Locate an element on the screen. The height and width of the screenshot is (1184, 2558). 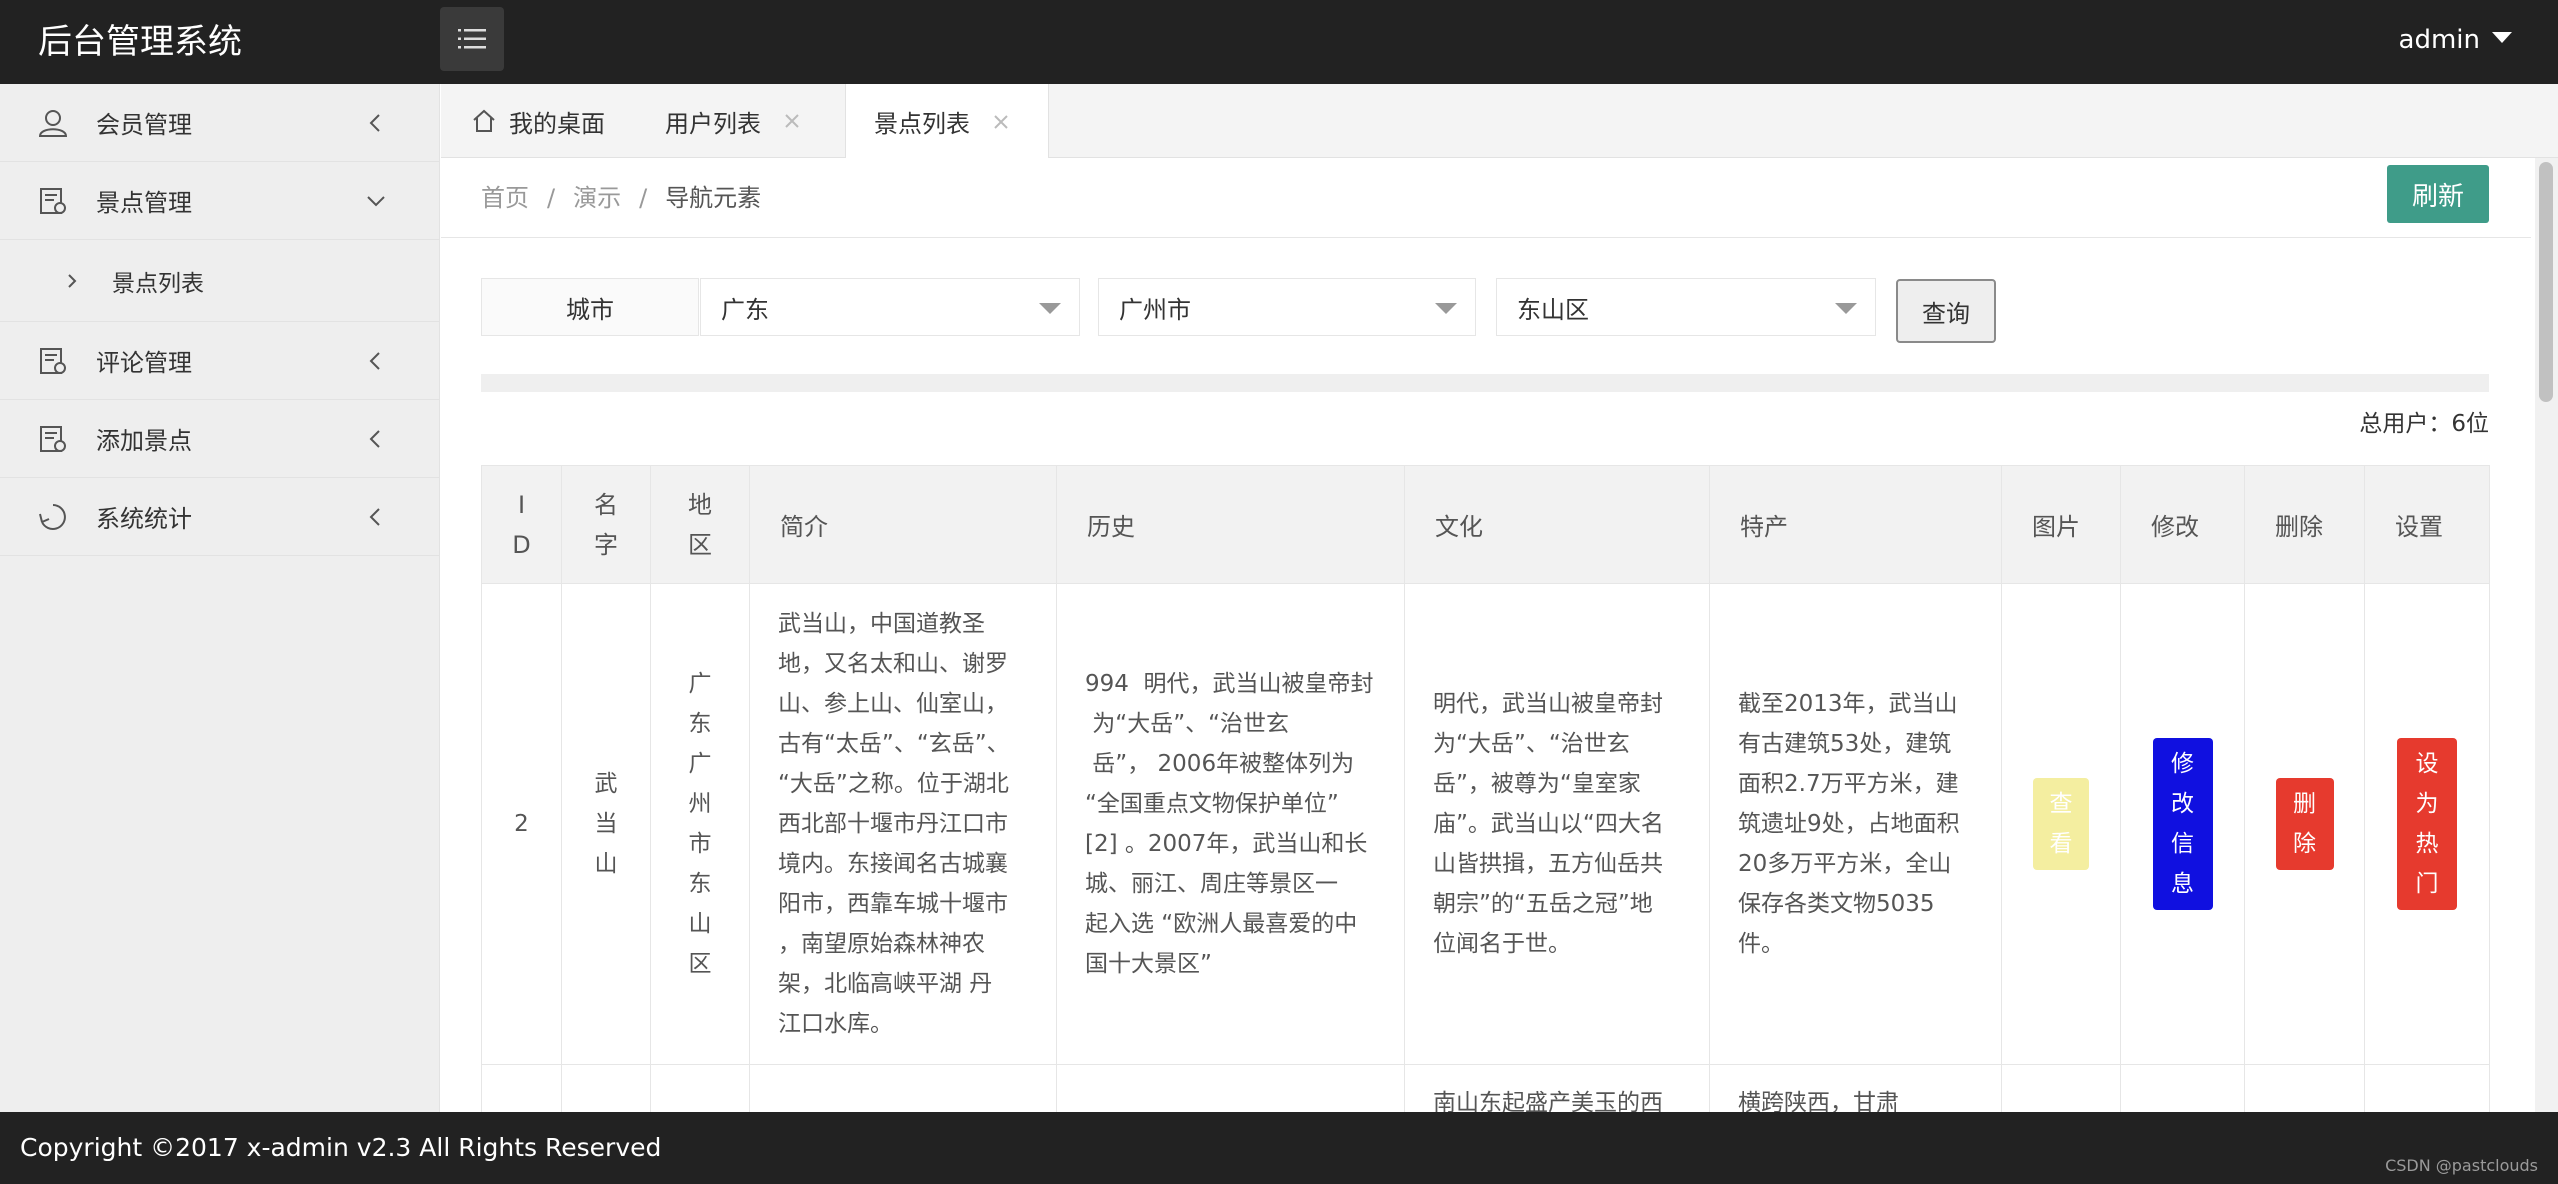
delete-button: 删除 is located at coordinates (2304, 824).